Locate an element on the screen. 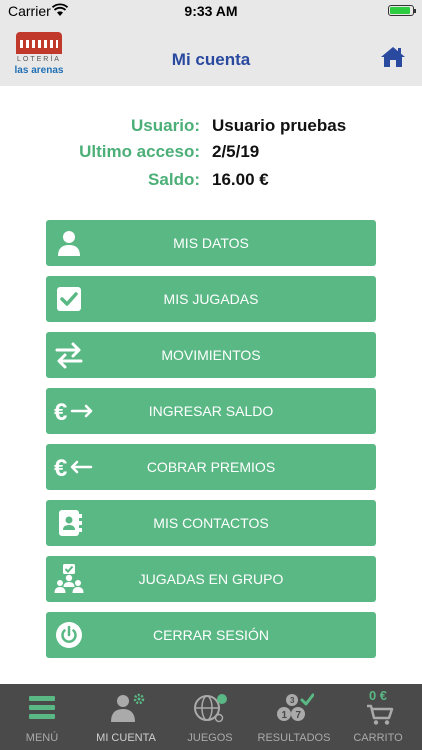  clock: 9:33 AM is located at coordinates (211, 11).